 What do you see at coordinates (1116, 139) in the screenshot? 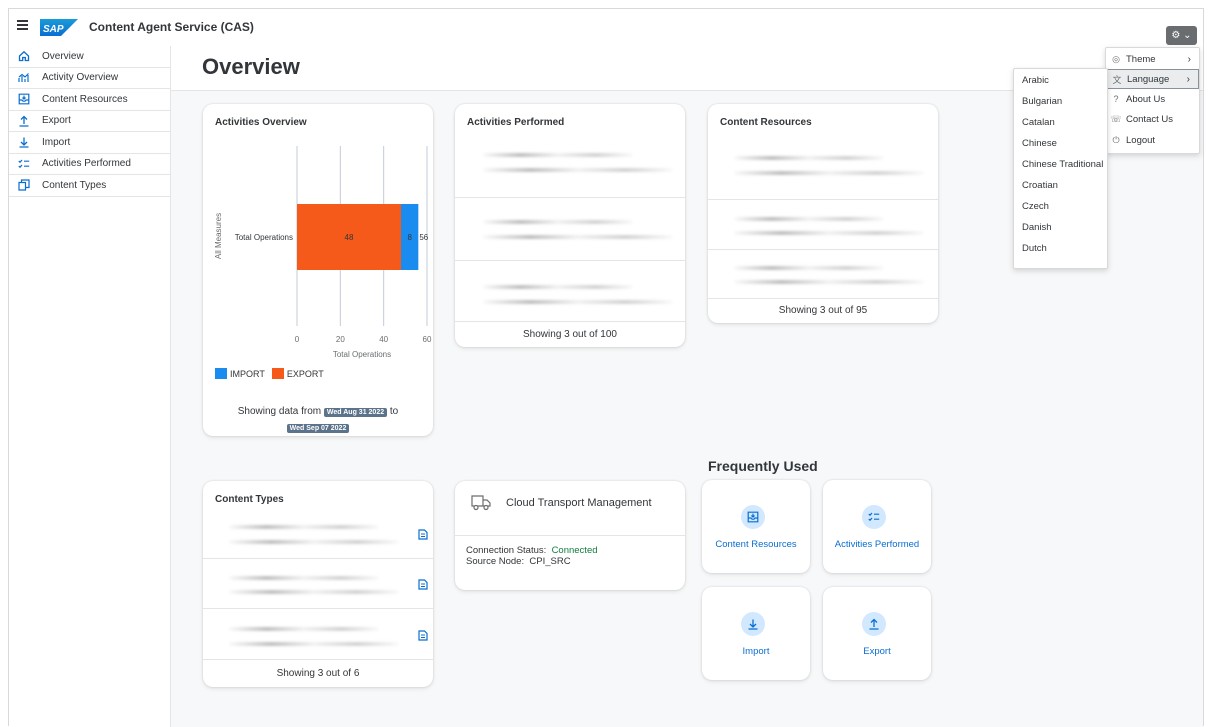
I see `power-icon: ⏻` at bounding box center [1116, 139].